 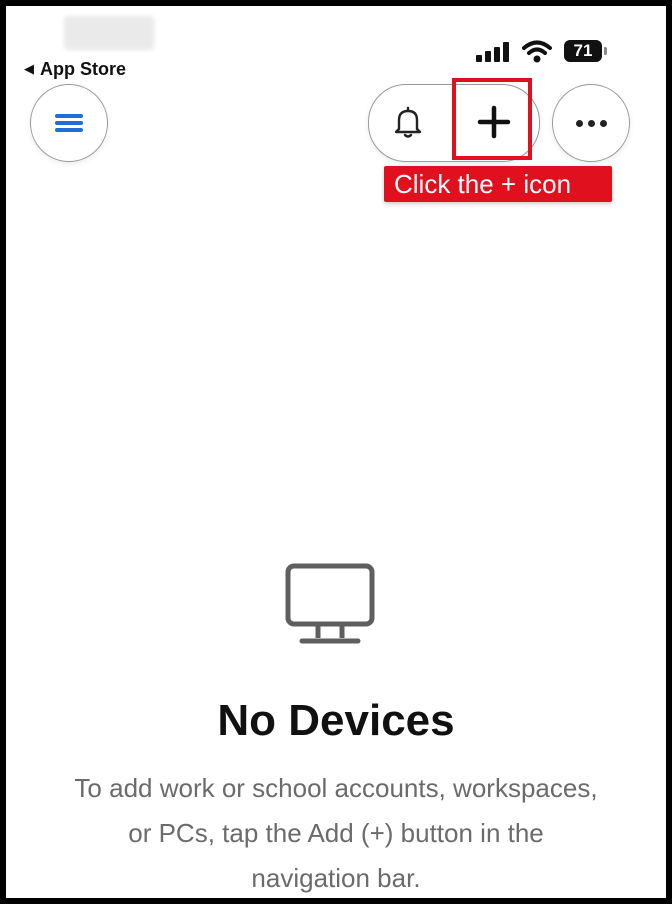 I want to click on empty-state-title: No Devices, so click(x=336, y=720).